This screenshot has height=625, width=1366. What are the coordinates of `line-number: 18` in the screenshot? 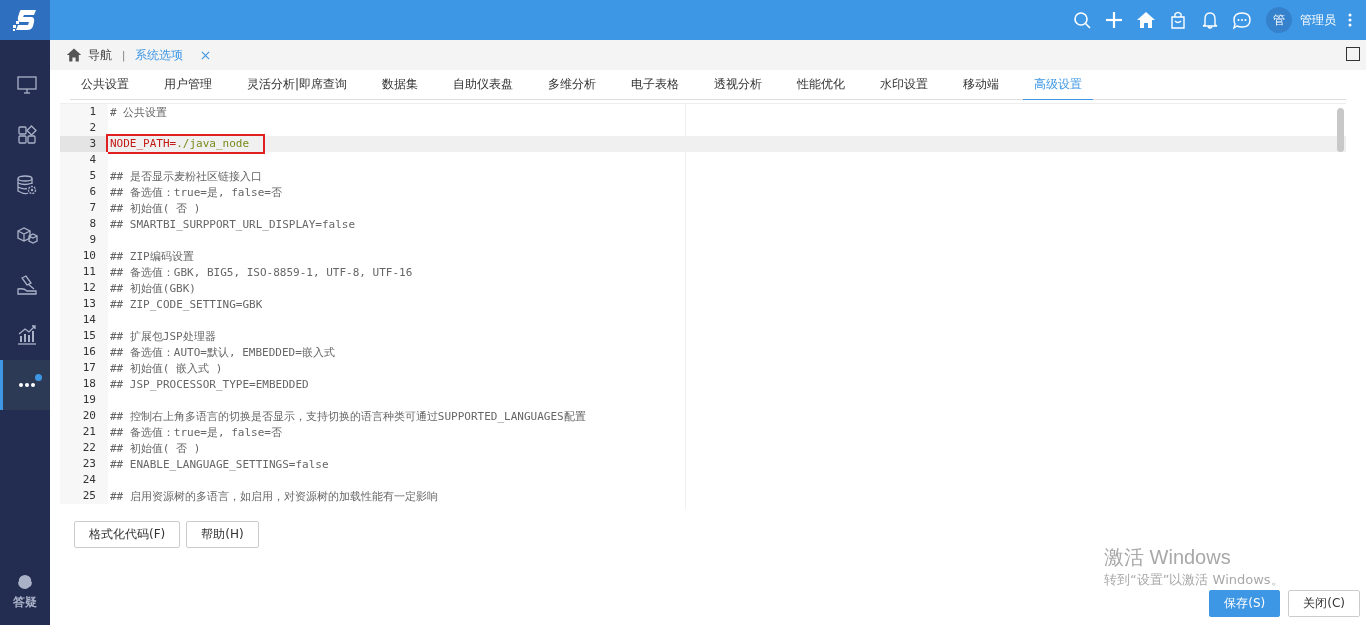 It's located at (84, 384).